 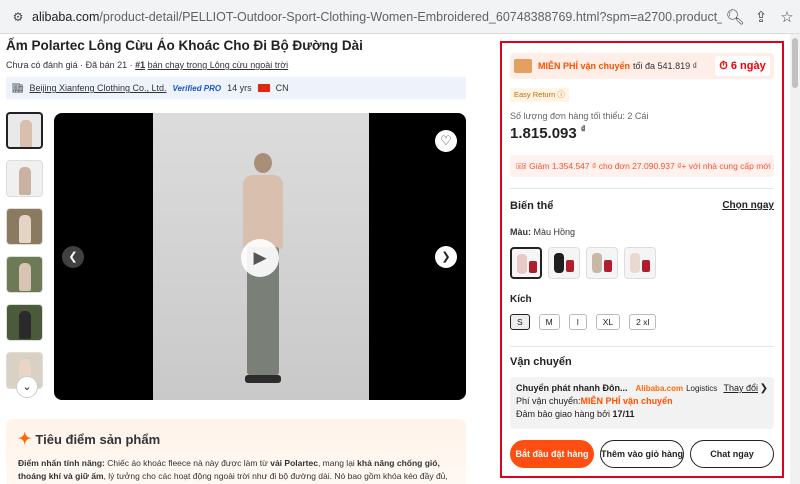 What do you see at coordinates (548, 133) in the screenshot?
I see `price: 1.815.093 ₫` at bounding box center [548, 133].